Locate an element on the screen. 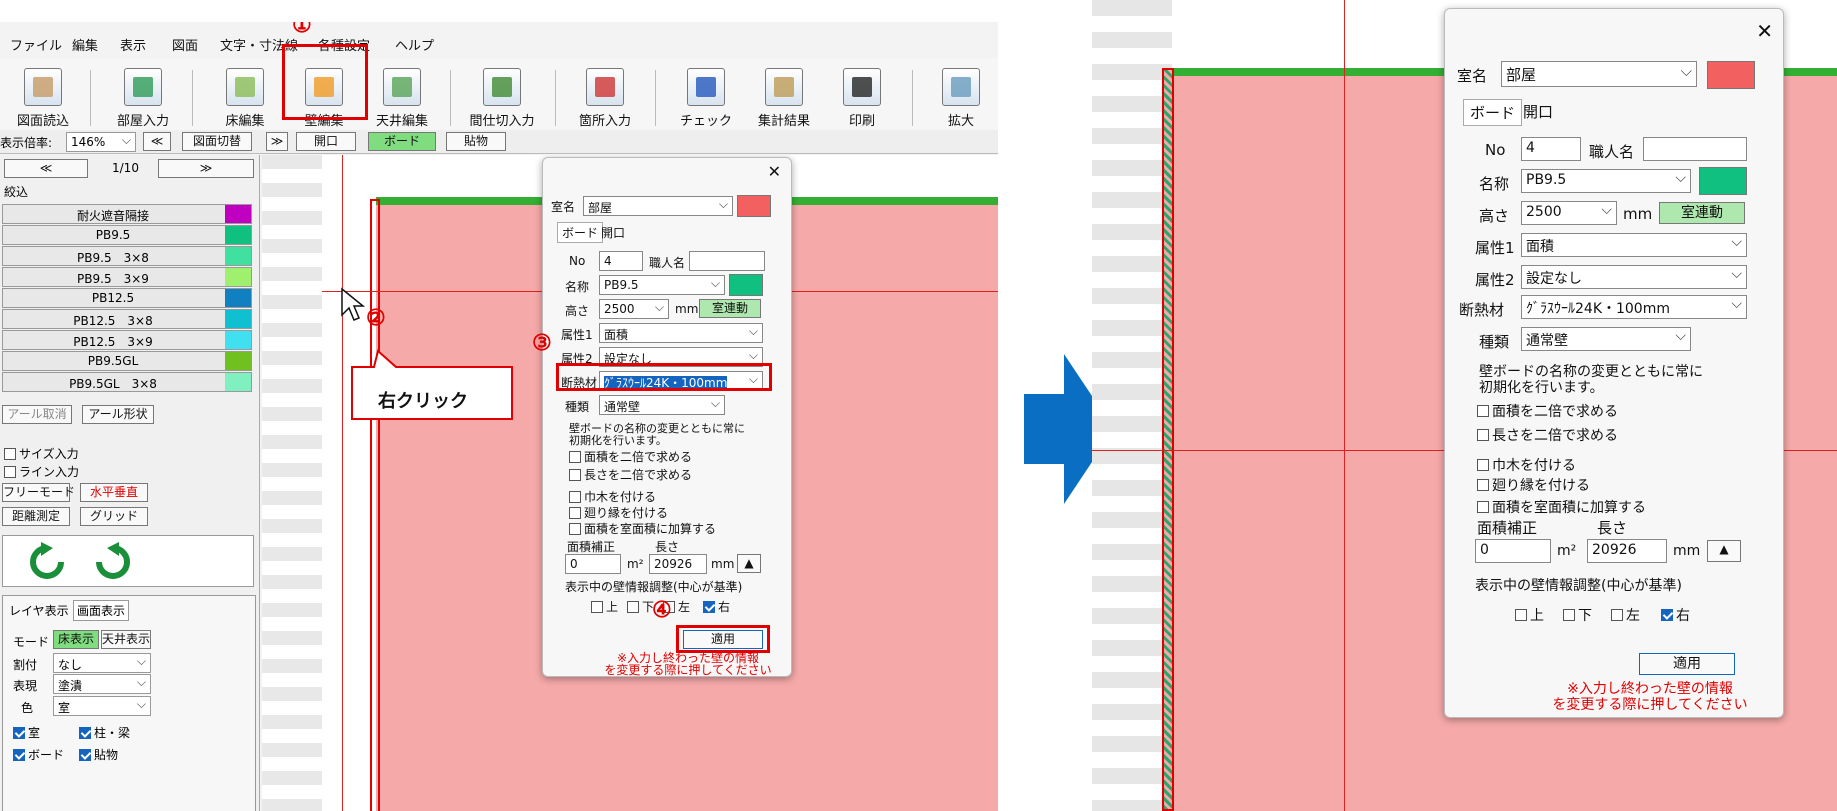 The height and width of the screenshot is (811, 1837). rotate-right-icon is located at coordinates (113, 560).